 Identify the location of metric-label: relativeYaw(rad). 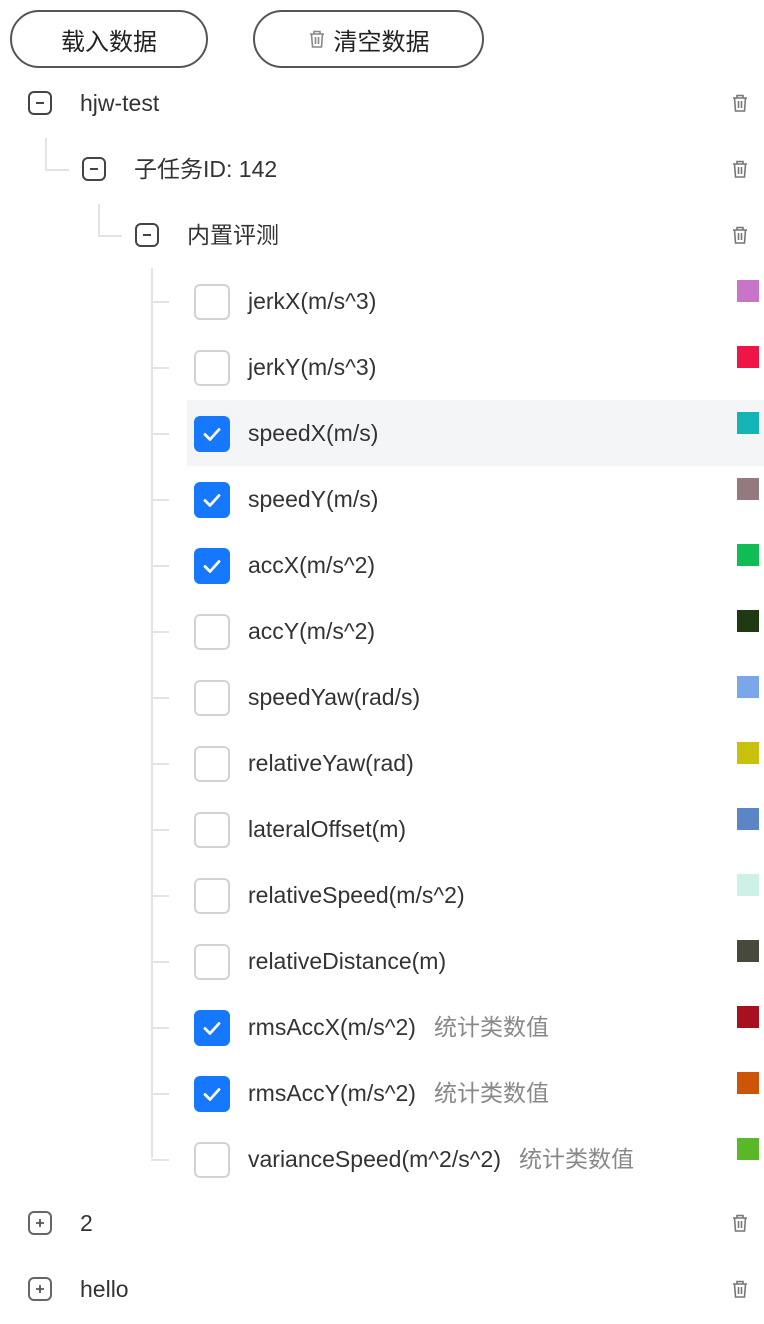
(331, 763).